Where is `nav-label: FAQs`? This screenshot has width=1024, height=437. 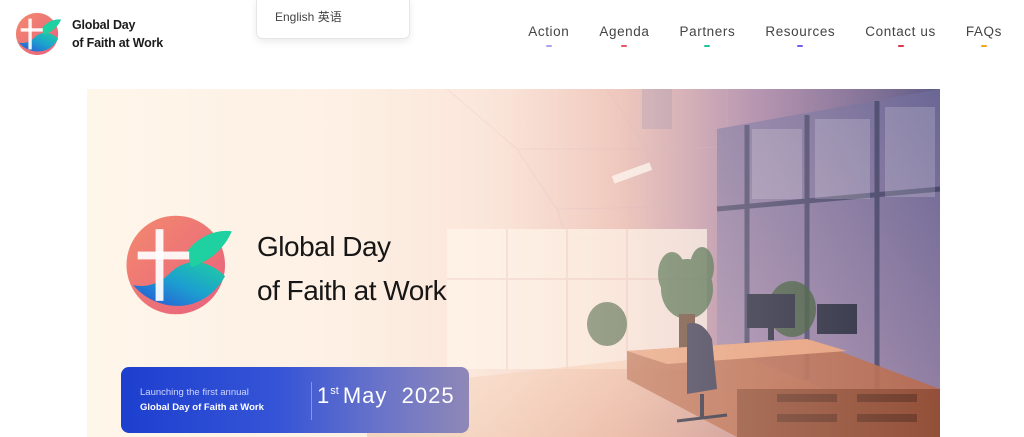
nav-label: FAQs is located at coordinates (983, 31).